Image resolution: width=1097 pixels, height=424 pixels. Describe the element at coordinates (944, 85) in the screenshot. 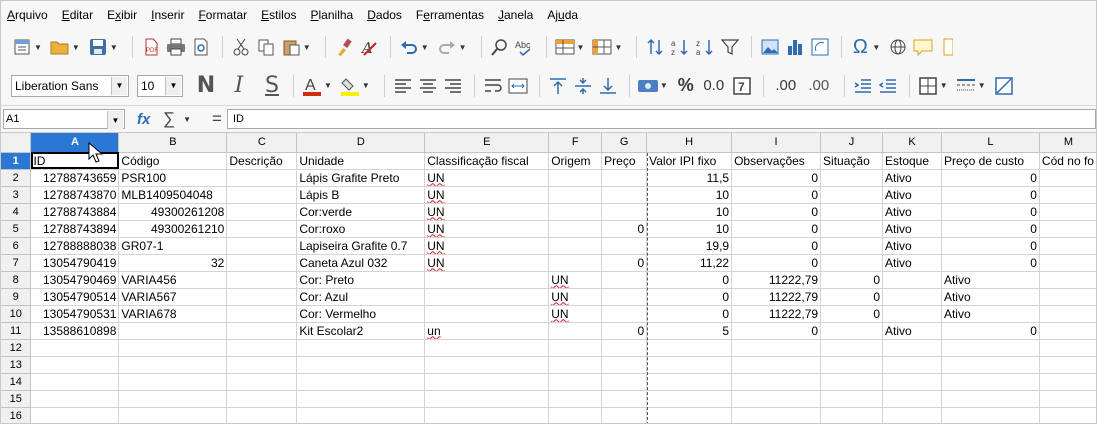

I see `borders-dropdown: ▼` at that location.